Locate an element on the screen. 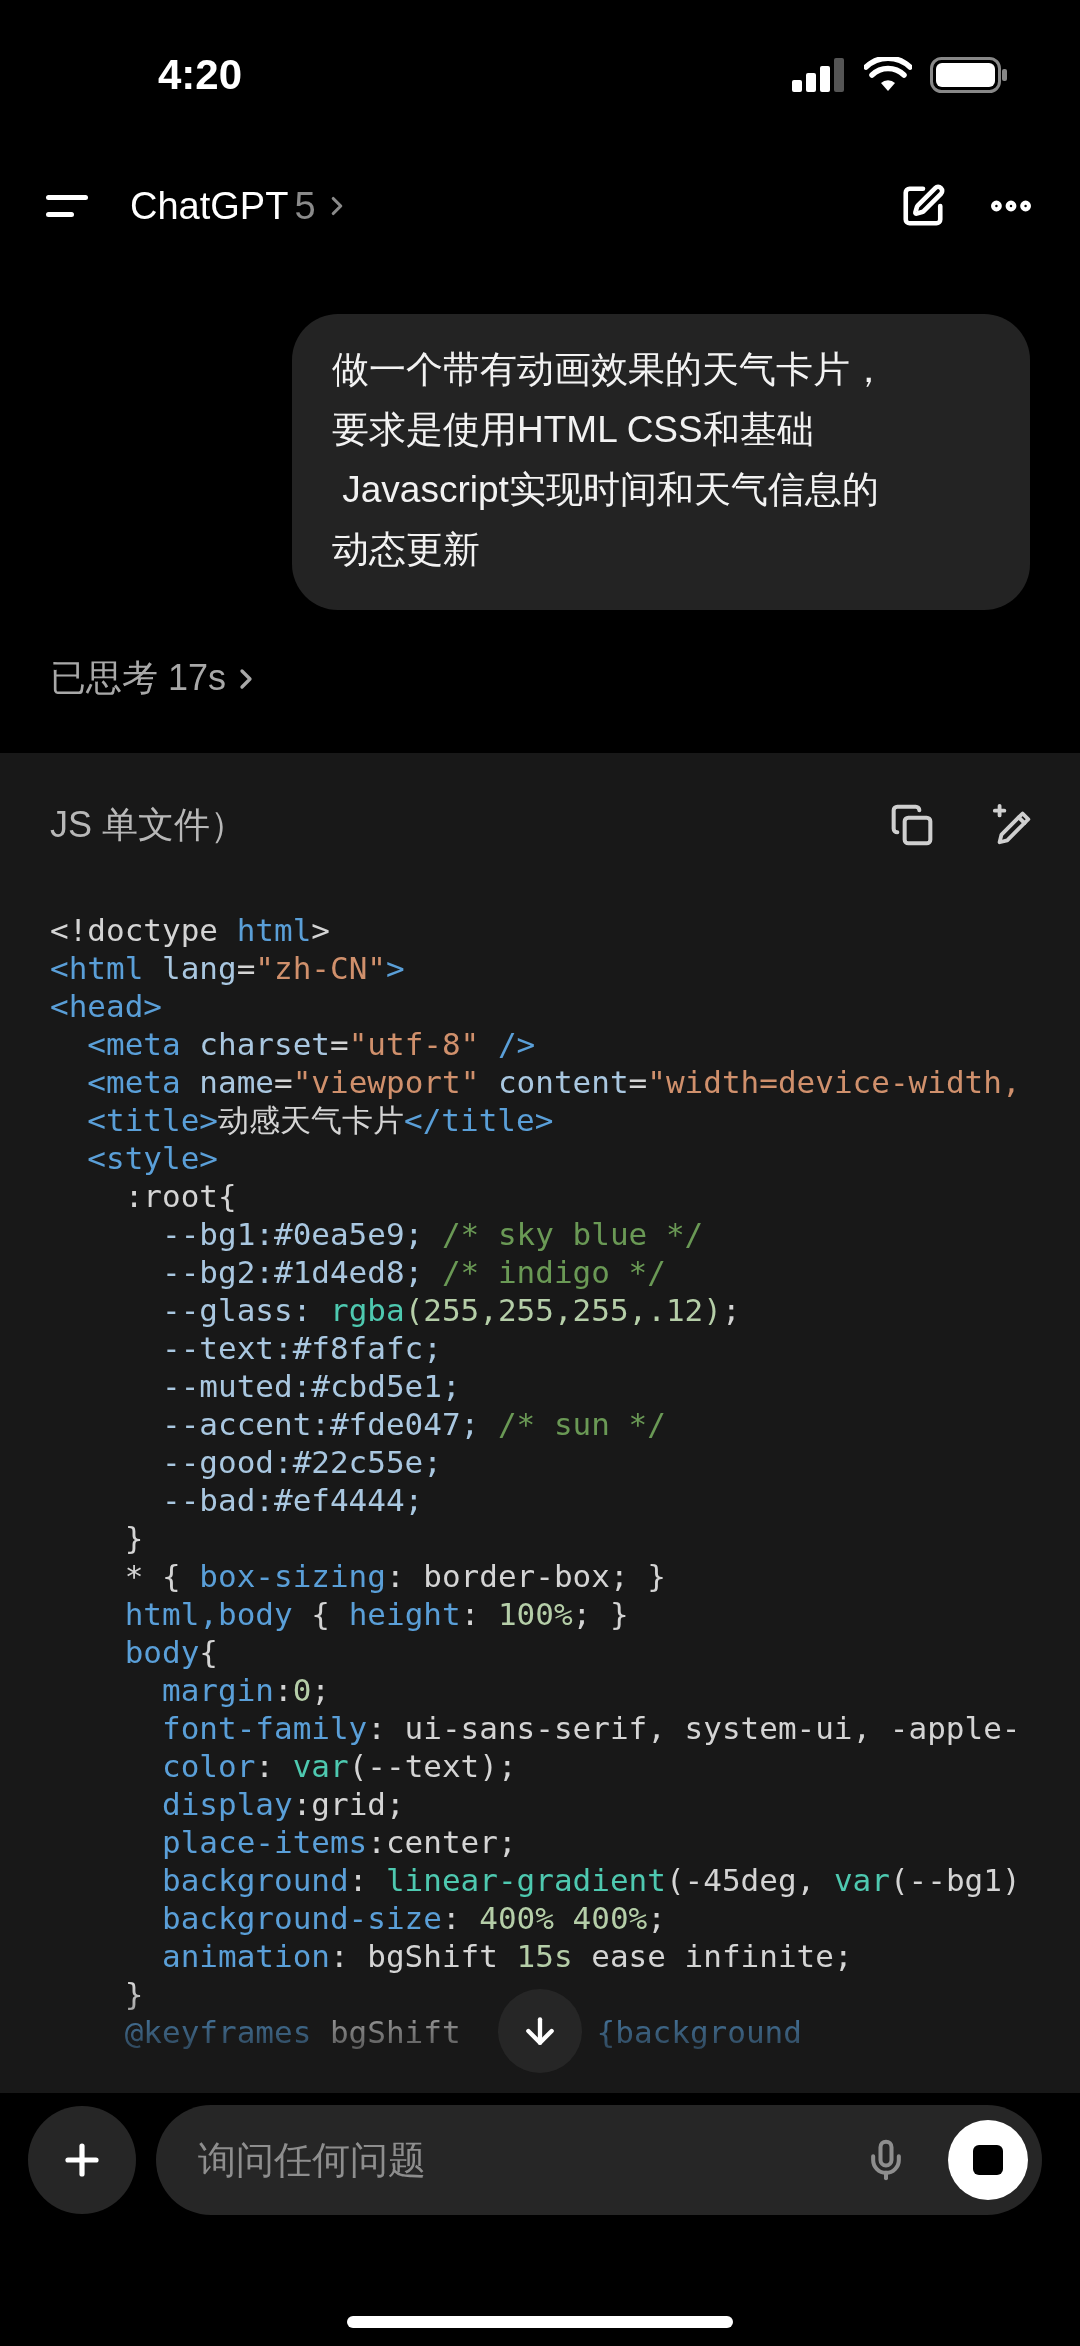  status-time: 4:20 is located at coordinates (200, 75).